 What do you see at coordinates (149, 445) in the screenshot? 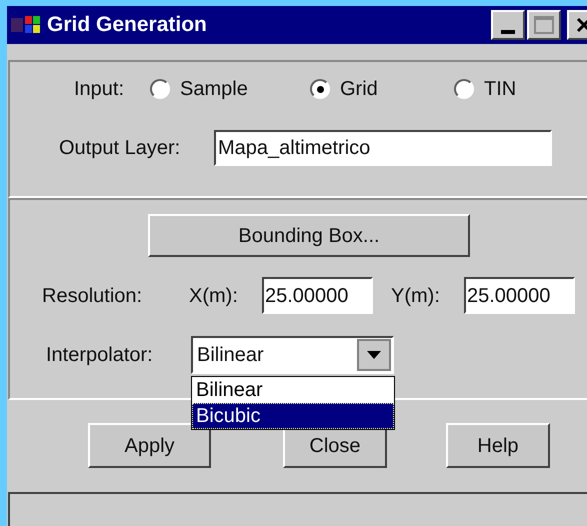
I see `dialog-button: Apply` at bounding box center [149, 445].